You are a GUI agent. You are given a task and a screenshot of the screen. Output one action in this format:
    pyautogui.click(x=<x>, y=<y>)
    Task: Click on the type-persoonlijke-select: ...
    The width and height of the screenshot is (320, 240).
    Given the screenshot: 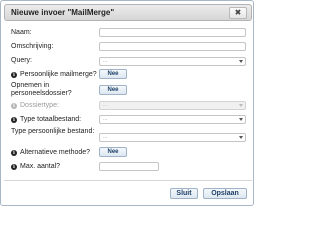 What is the action you would take?
    pyautogui.click(x=172, y=137)
    